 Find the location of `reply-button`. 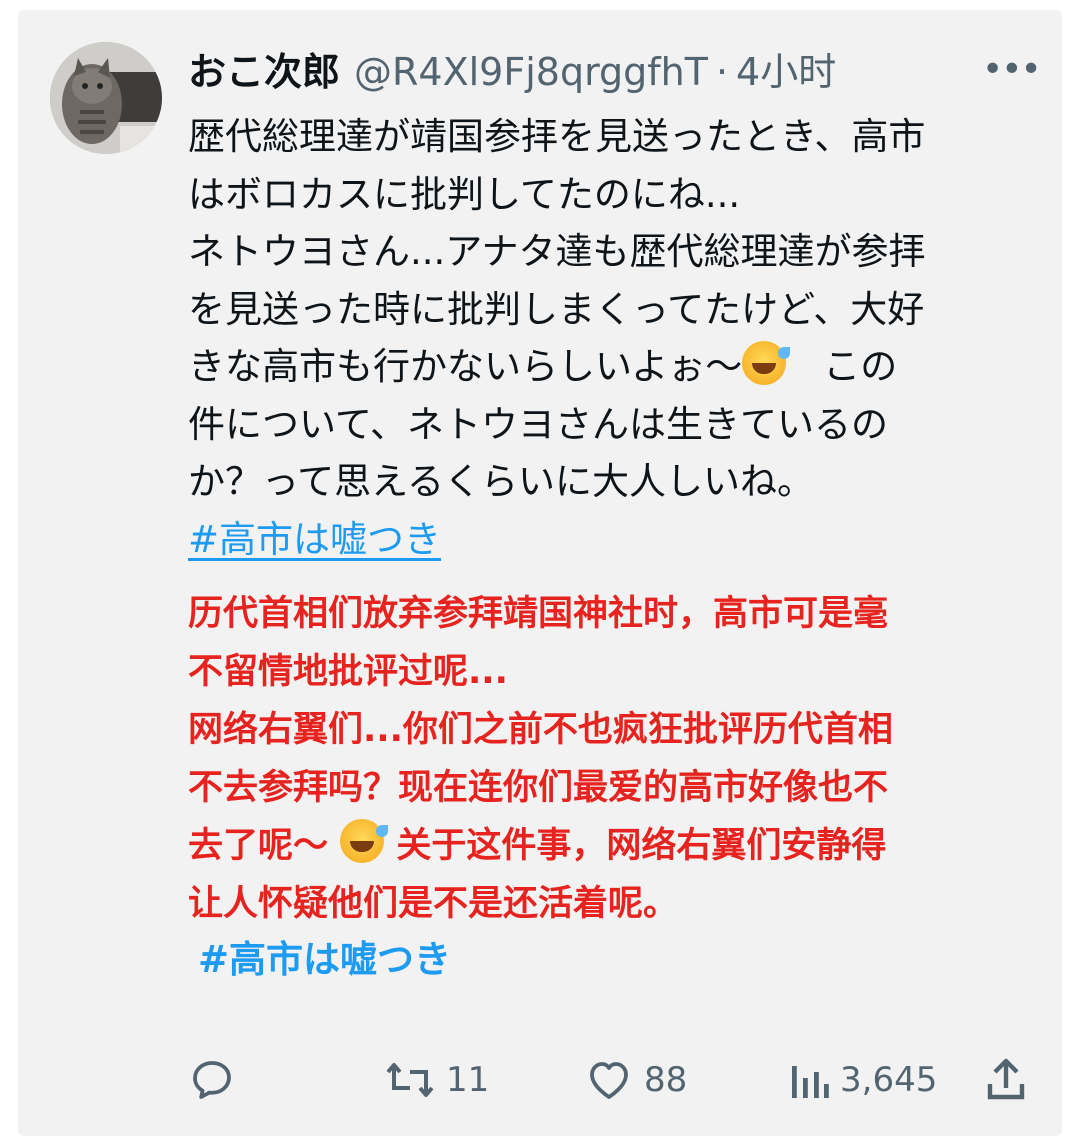

reply-button is located at coordinates (212, 1080).